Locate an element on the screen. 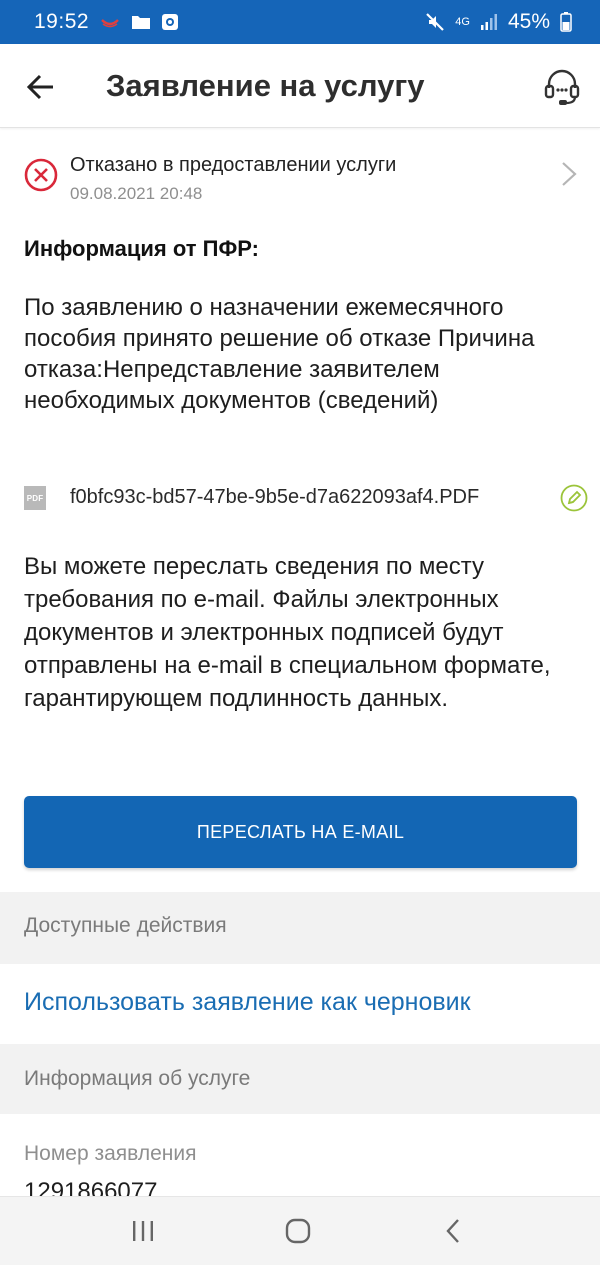 The width and height of the screenshot is (600, 1265). signature-pen-icon is located at coordinates (574, 498).